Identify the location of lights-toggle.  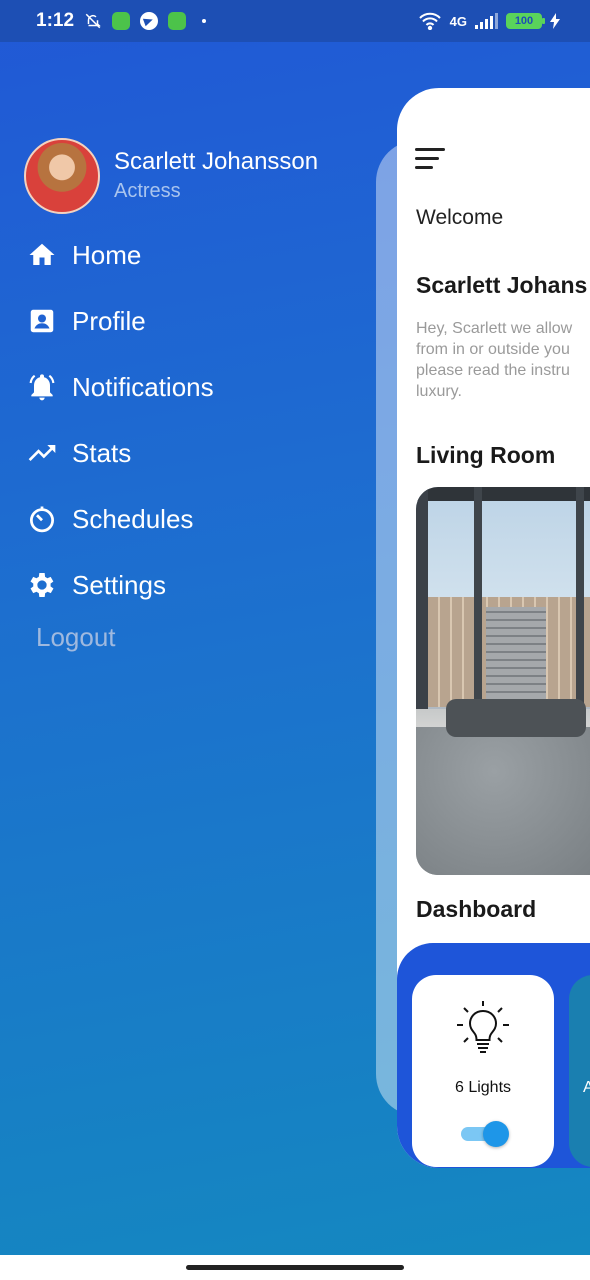
(485, 1134).